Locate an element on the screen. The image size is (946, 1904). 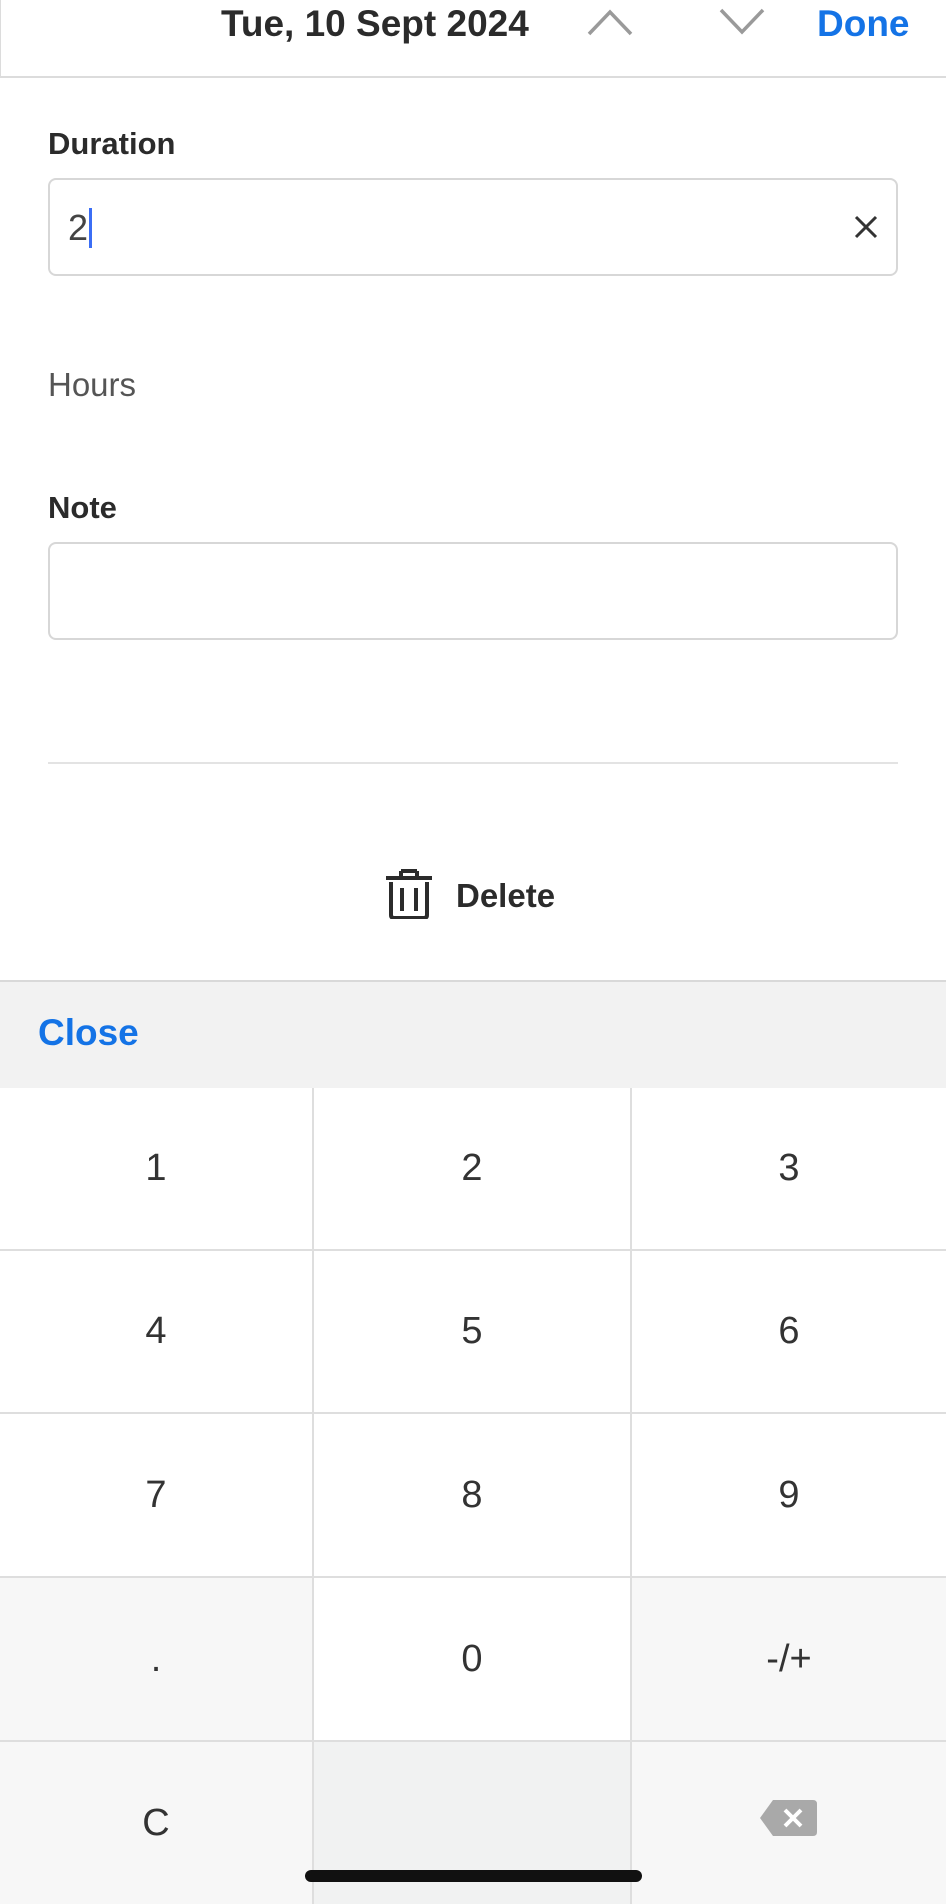
header-date: Tue, 10 Sept 2024 is located at coordinates (375, 23).